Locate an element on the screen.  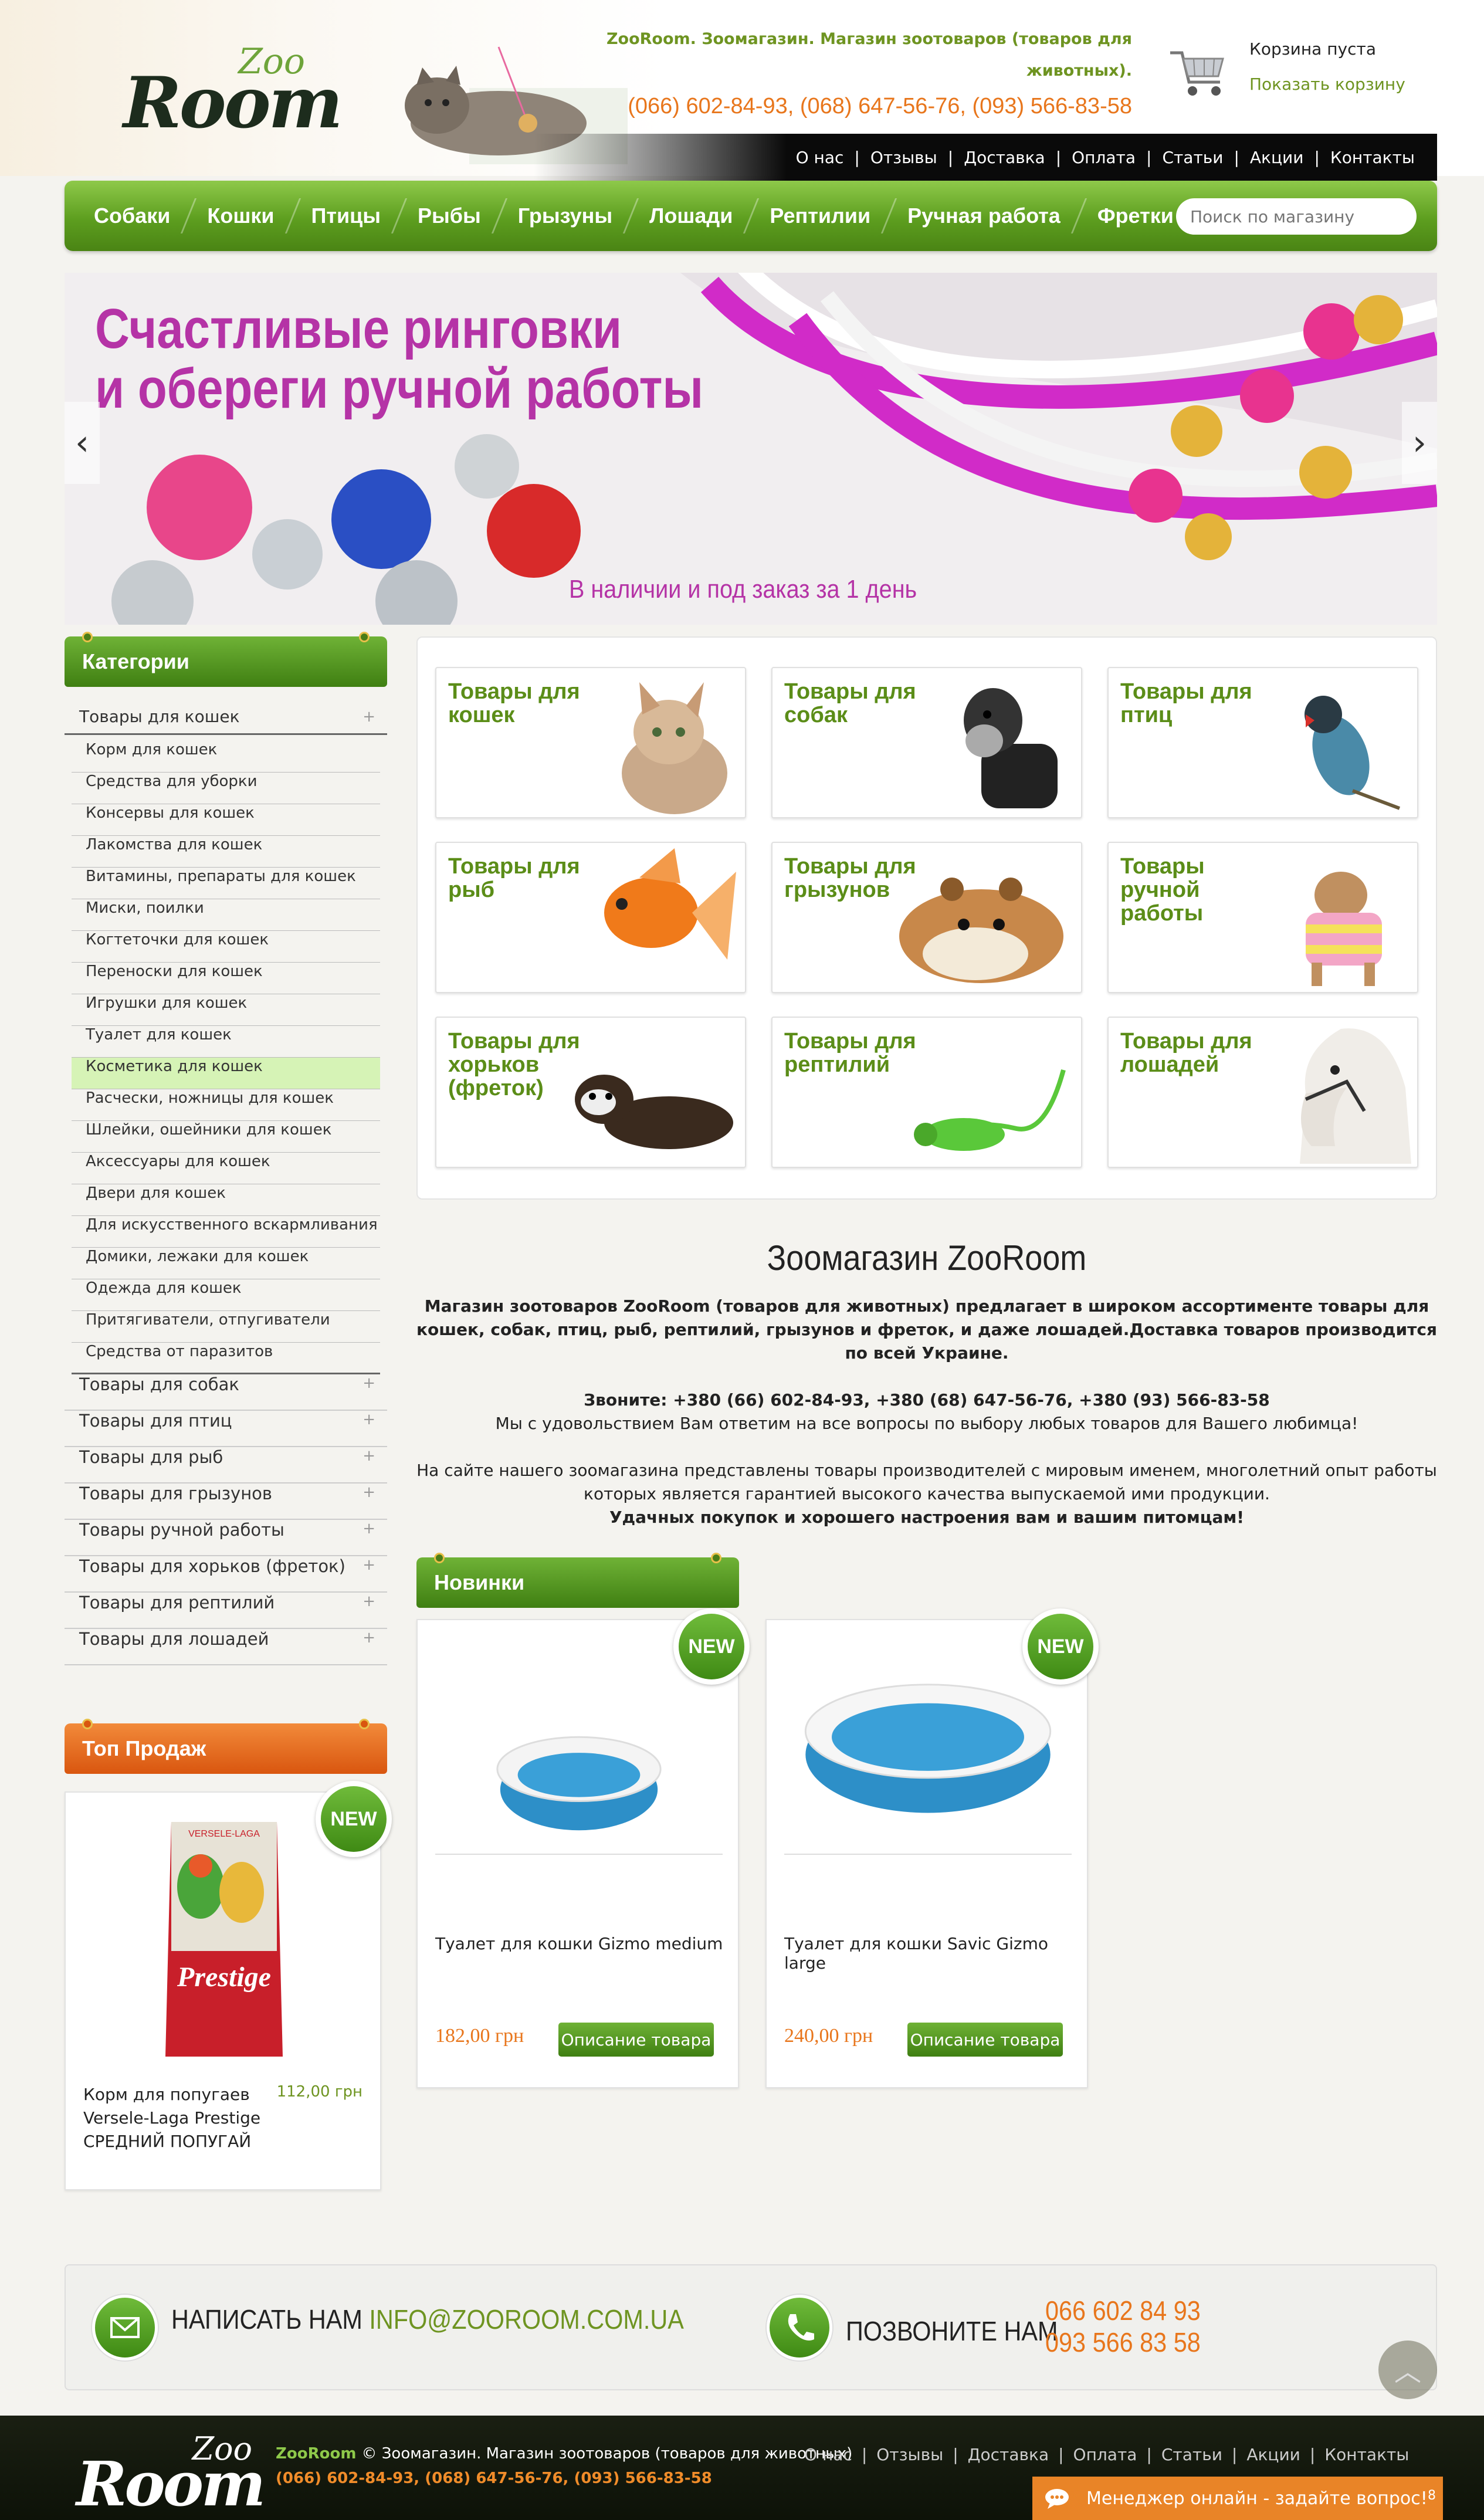
tile-rodents: Товары для грызунов is located at coordinates (927, 917).